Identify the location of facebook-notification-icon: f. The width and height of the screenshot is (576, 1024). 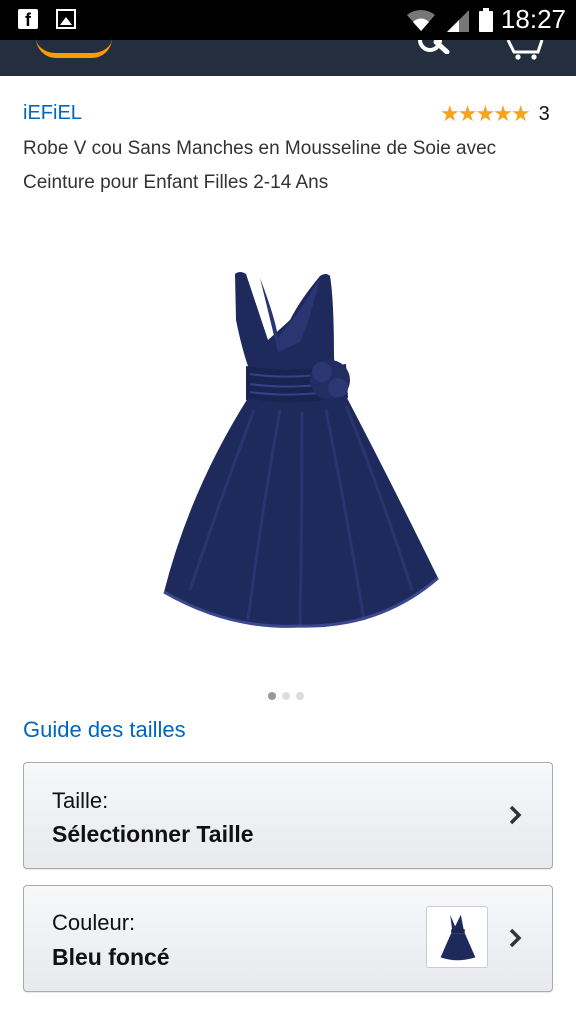
(28, 19).